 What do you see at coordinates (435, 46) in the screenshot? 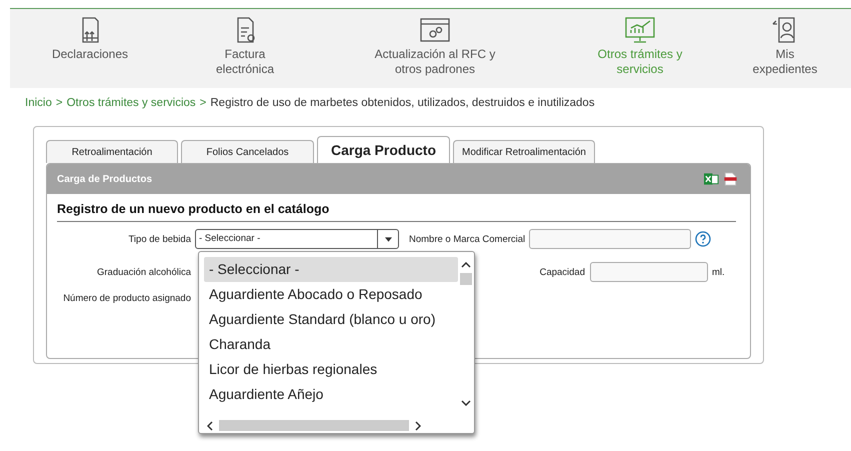
I see `nav-item: Actualización al RFC y otros padrones` at bounding box center [435, 46].